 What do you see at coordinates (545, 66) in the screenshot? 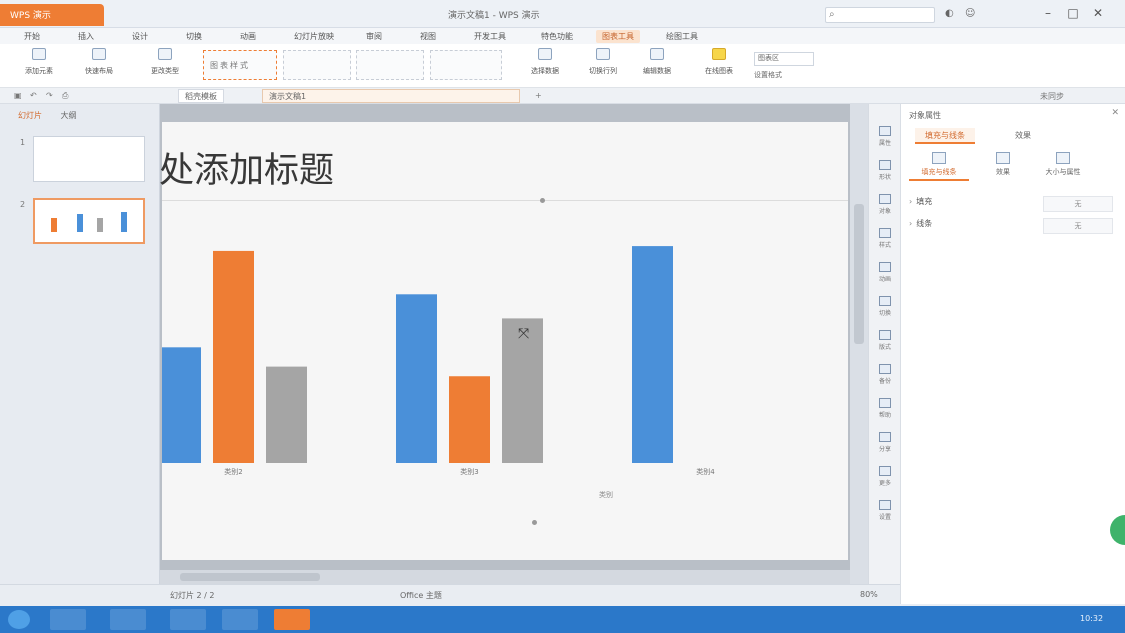
I see `select-data-button: 选择数据` at bounding box center [545, 66].